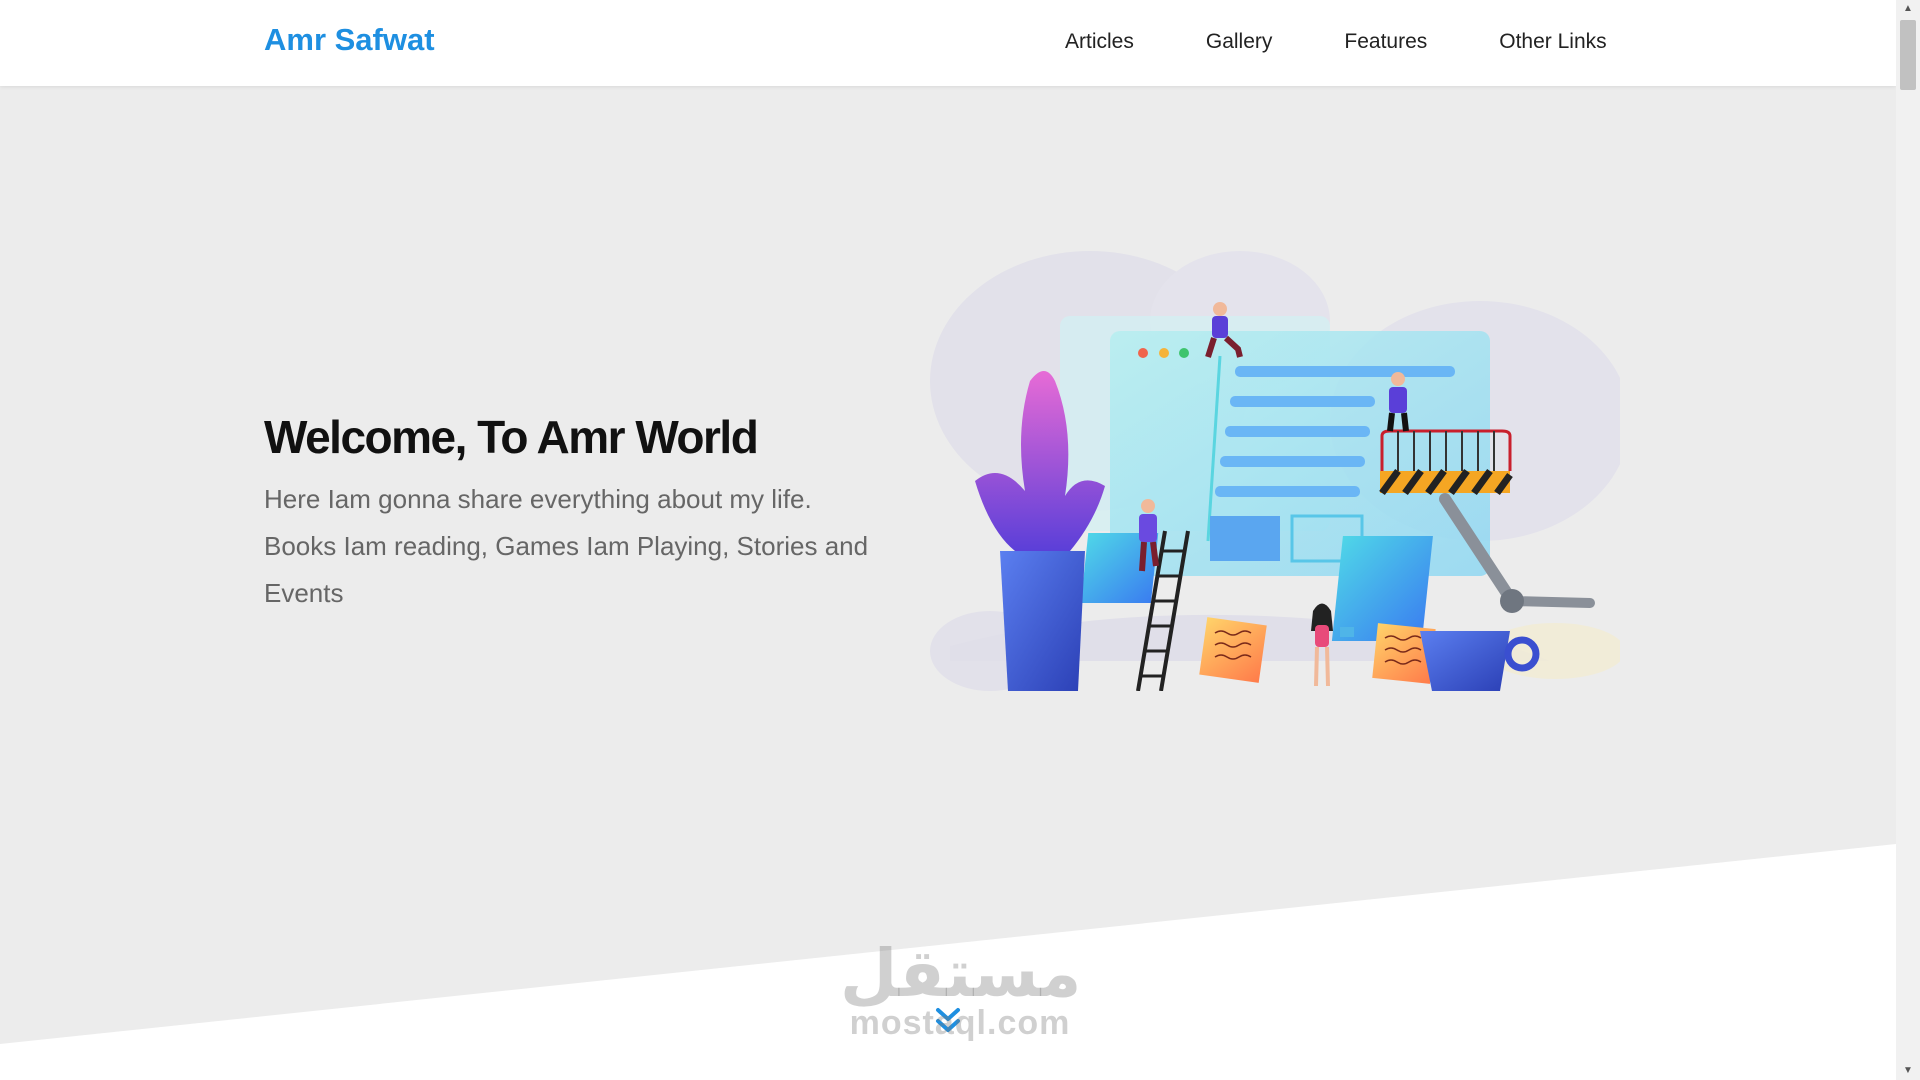  What do you see at coordinates (511, 437) in the screenshot?
I see `hero-title: Welcome, To Amr World` at bounding box center [511, 437].